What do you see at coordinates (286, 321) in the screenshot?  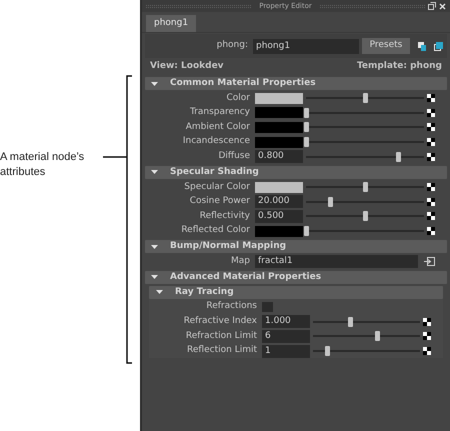 I see `value-field: 1.000` at bounding box center [286, 321].